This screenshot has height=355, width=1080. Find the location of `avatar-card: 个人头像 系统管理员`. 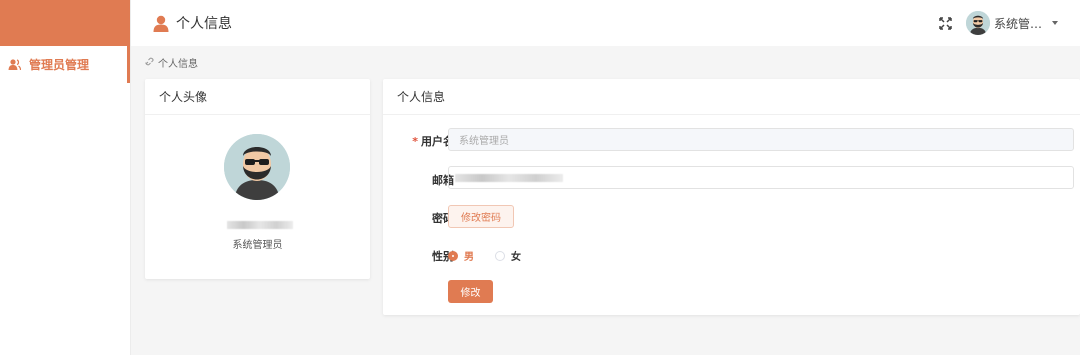

avatar-card: 个人头像 系统管理员 is located at coordinates (257, 179).